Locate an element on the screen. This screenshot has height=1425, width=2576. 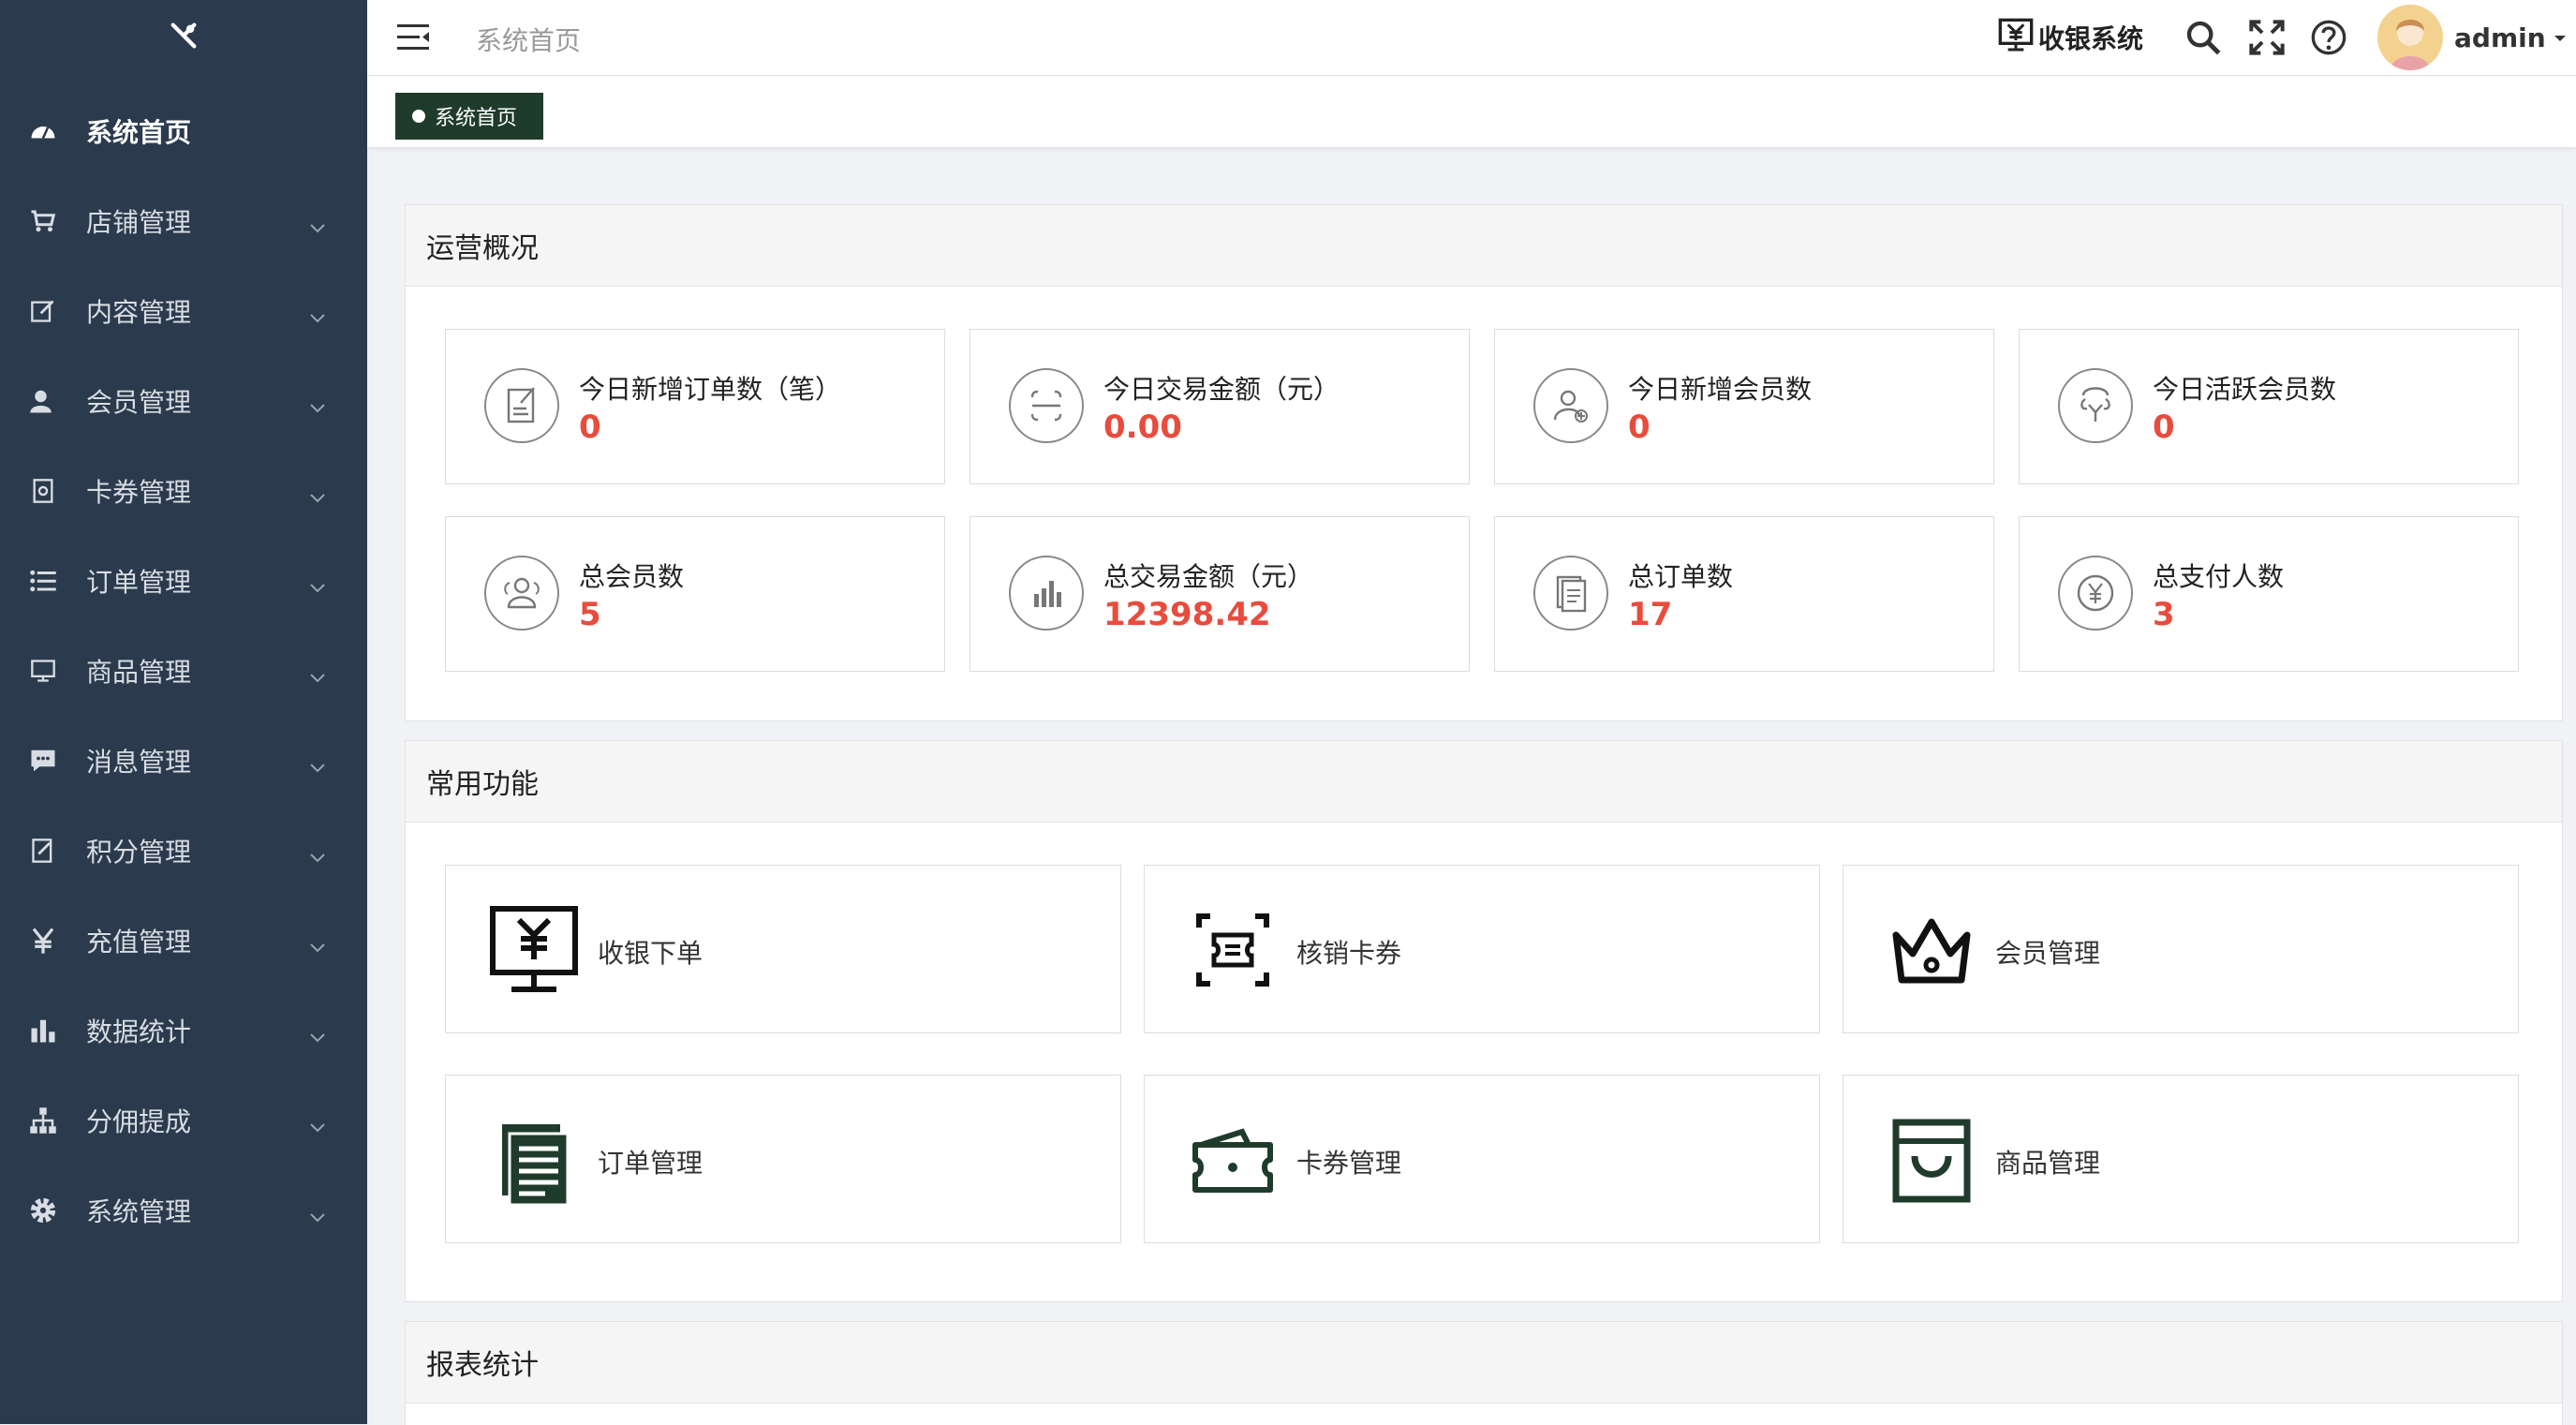
sidebar-item-messages: 消息管理 is located at coordinates (183, 760).